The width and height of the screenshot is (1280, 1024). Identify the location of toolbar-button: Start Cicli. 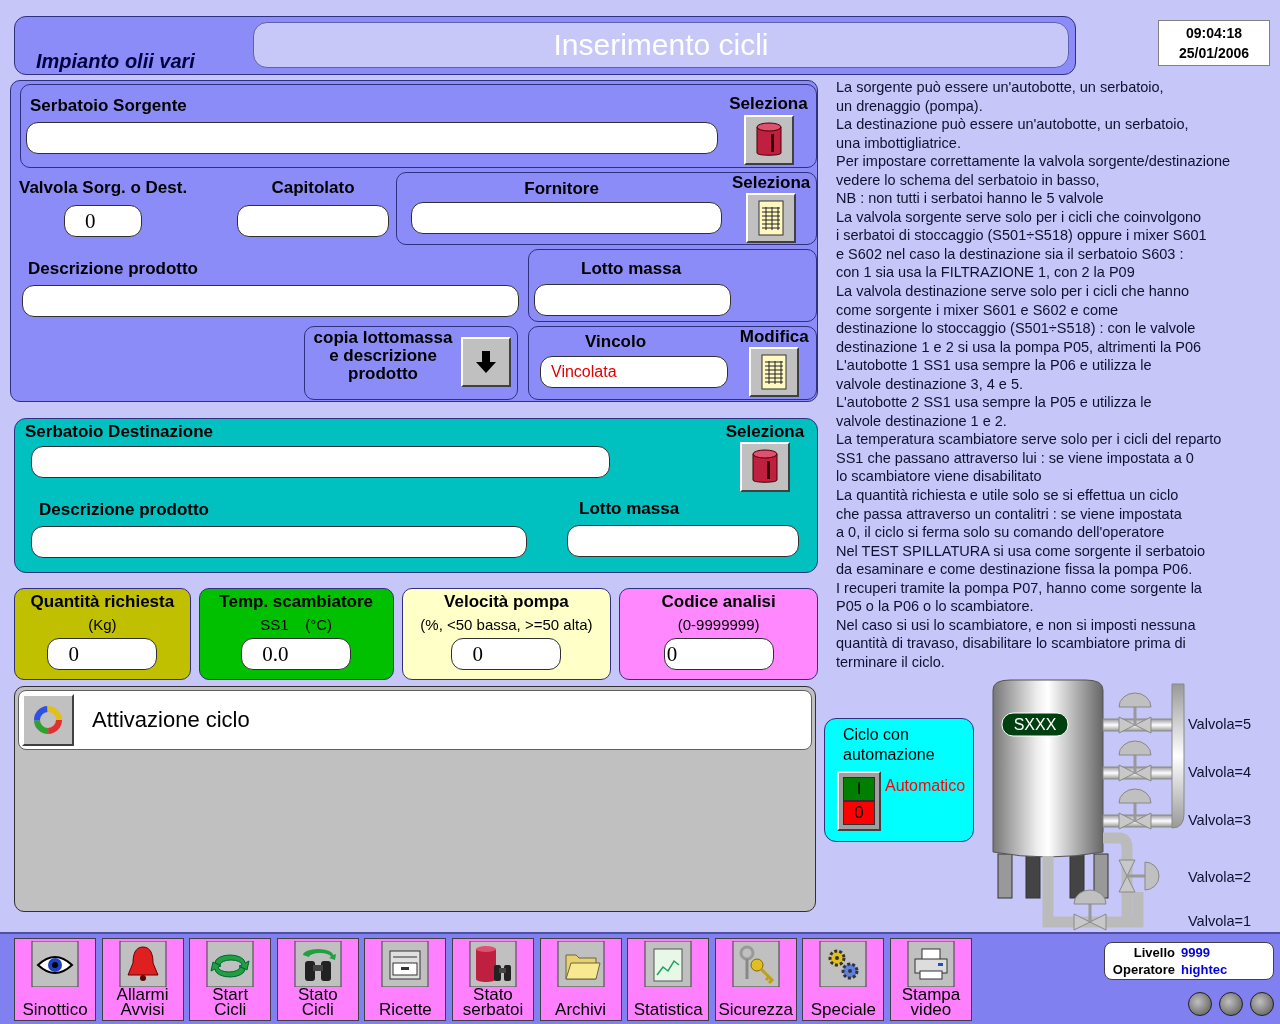
(230, 979).